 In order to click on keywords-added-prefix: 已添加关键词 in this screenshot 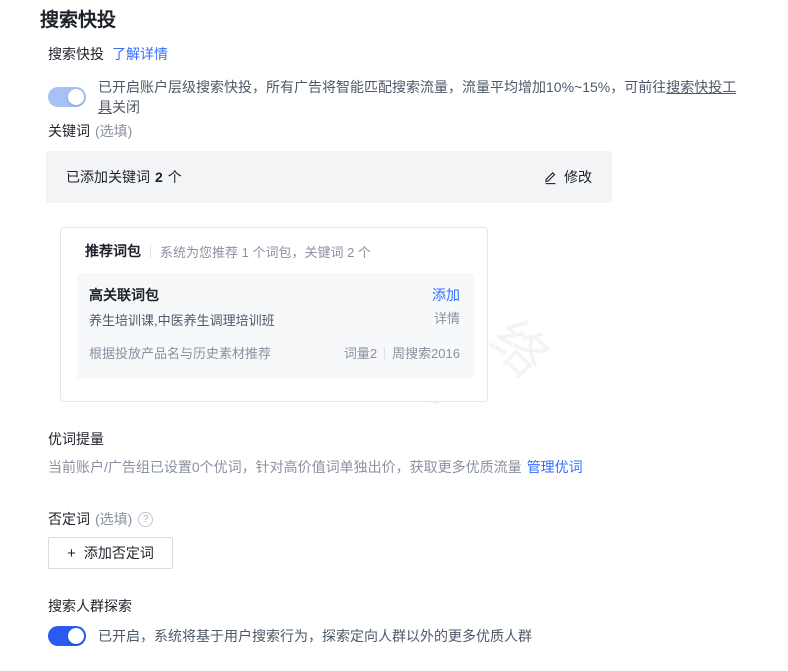, I will do `click(108, 177)`.